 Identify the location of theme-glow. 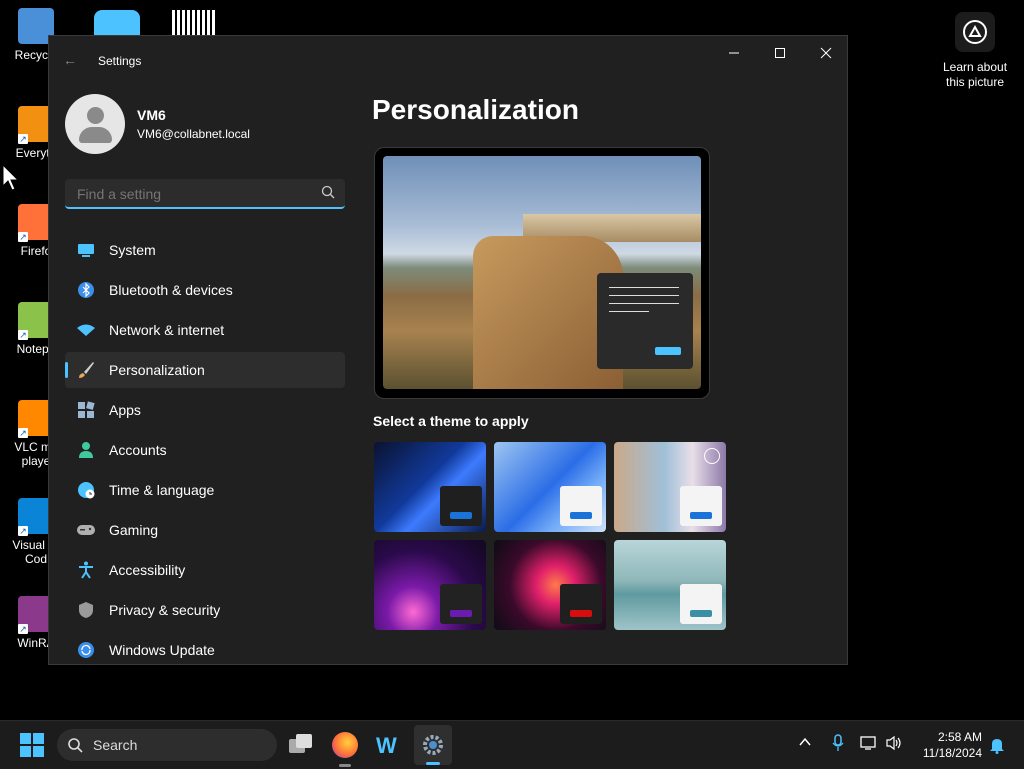
(430, 585).